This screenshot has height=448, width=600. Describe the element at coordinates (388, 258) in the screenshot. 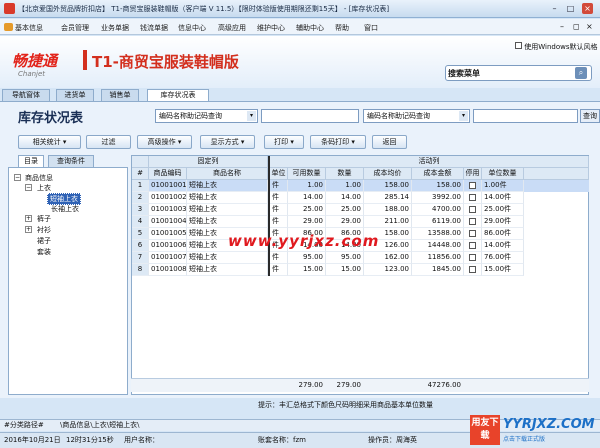

I see `cell-avg-cost: 162.00` at that location.